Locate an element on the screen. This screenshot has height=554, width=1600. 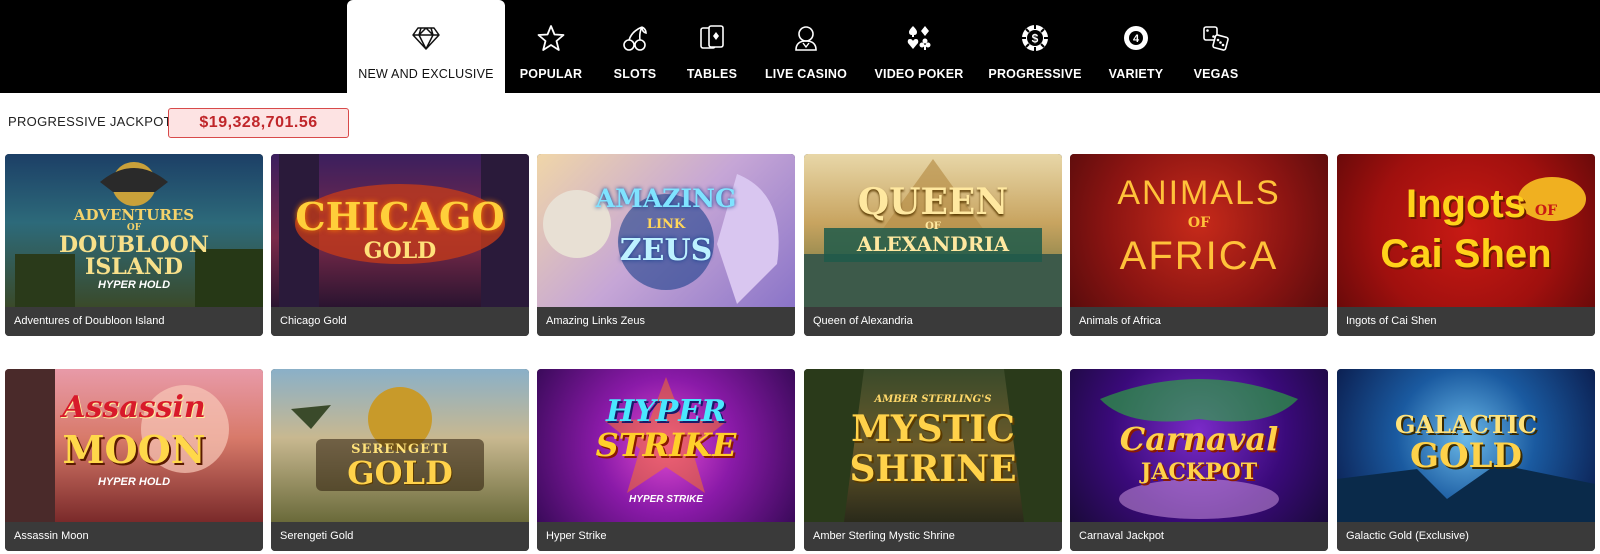
game-art-title: Cai Shen is located at coordinates (1466, 254).